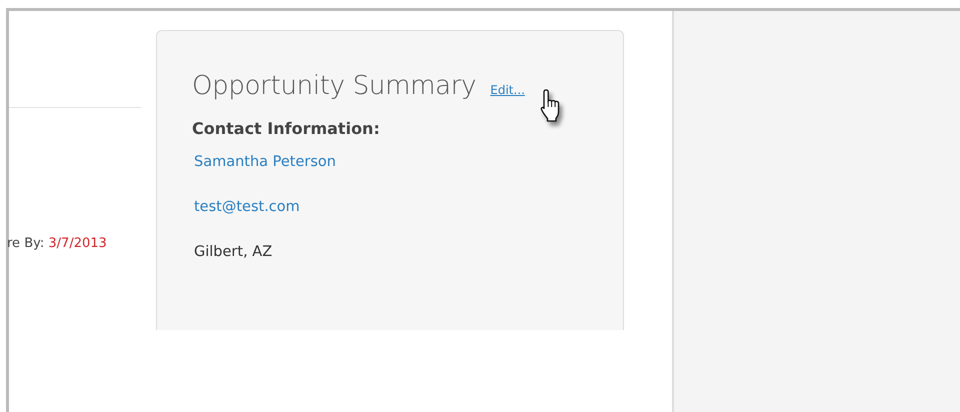 The width and height of the screenshot is (960, 412). Describe the element at coordinates (25, 243) in the screenshot. I see `due-date-label: re By:` at that location.